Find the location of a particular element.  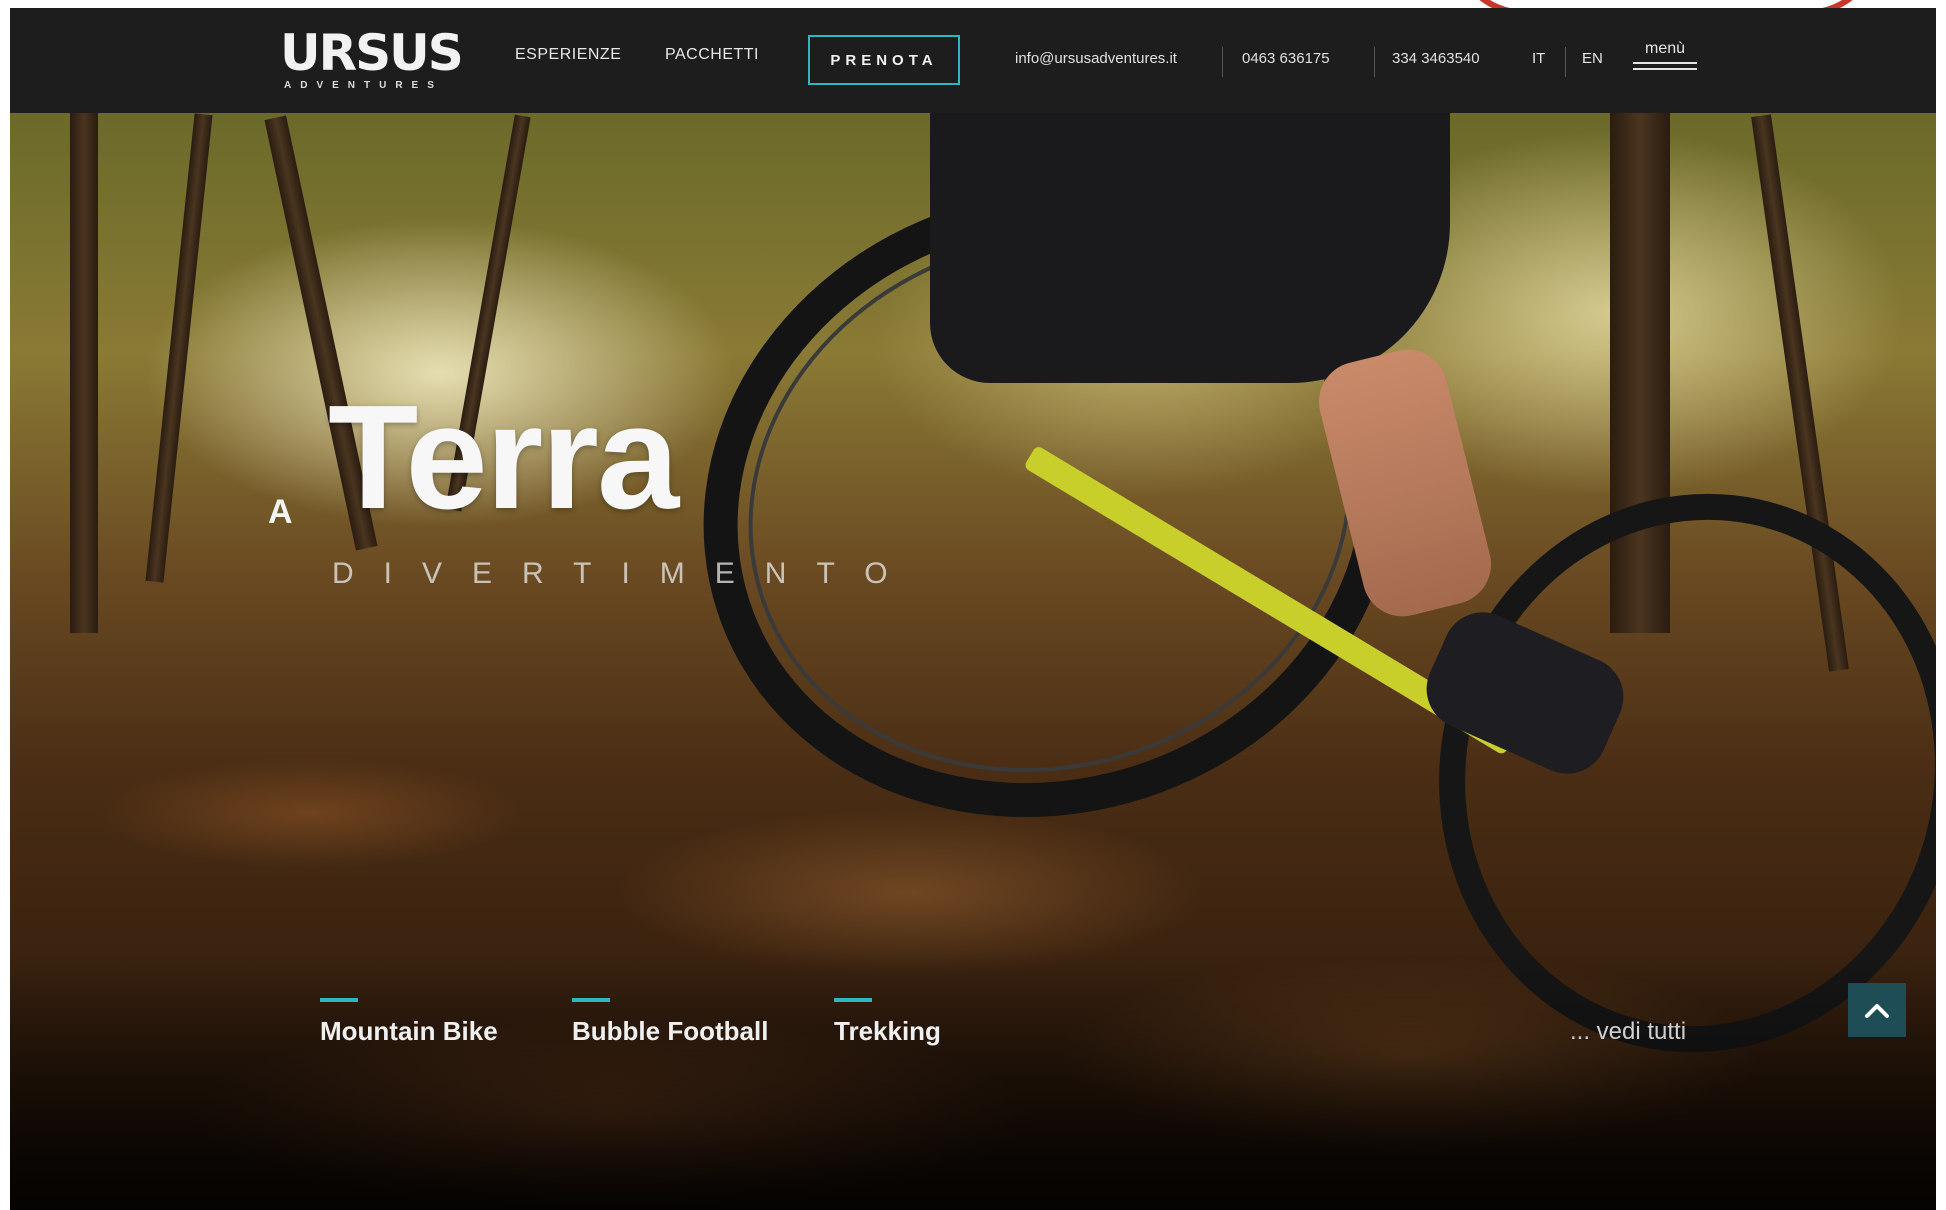

see-all-link: ... vedi tutti is located at coordinates (1628, 1032).